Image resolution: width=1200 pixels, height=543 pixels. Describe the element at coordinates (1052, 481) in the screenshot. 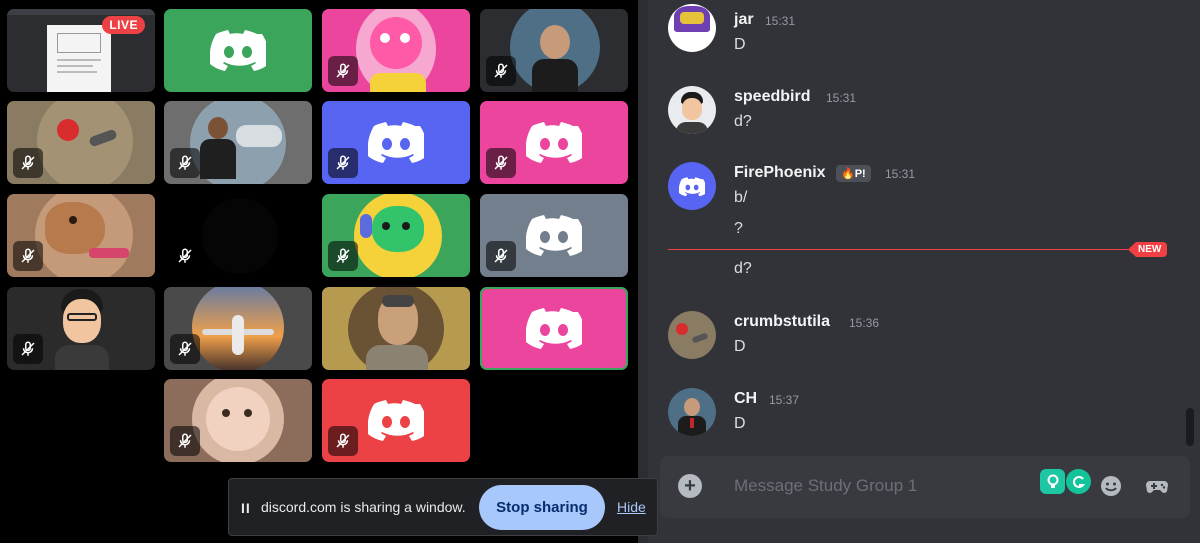

I see `lightbulb-icon` at that location.